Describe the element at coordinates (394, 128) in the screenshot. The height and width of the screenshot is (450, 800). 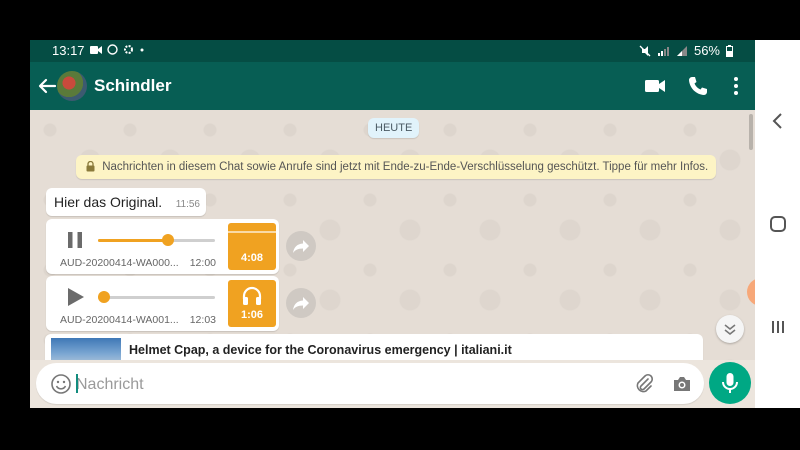
I see `date-chip: HEUTE` at that location.